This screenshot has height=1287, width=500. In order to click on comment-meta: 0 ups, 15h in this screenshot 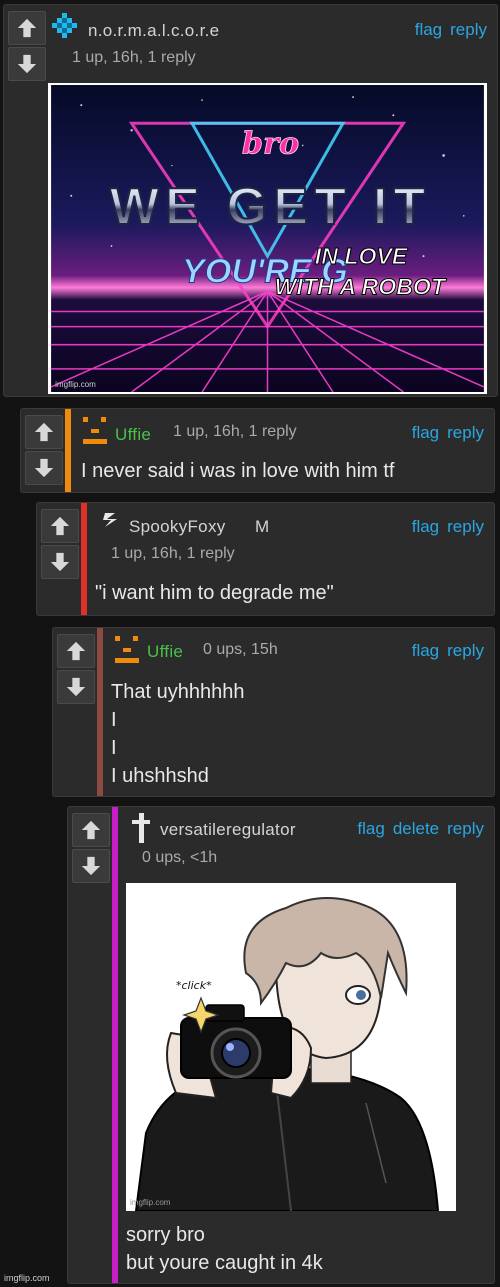, I will do `click(240, 649)`.